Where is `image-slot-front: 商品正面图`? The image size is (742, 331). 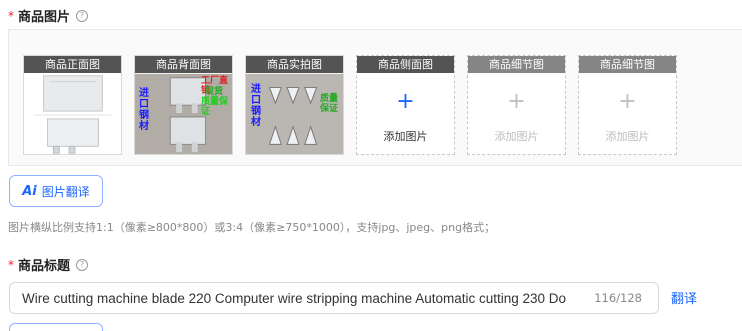 image-slot-front: 商品正面图 is located at coordinates (72, 105).